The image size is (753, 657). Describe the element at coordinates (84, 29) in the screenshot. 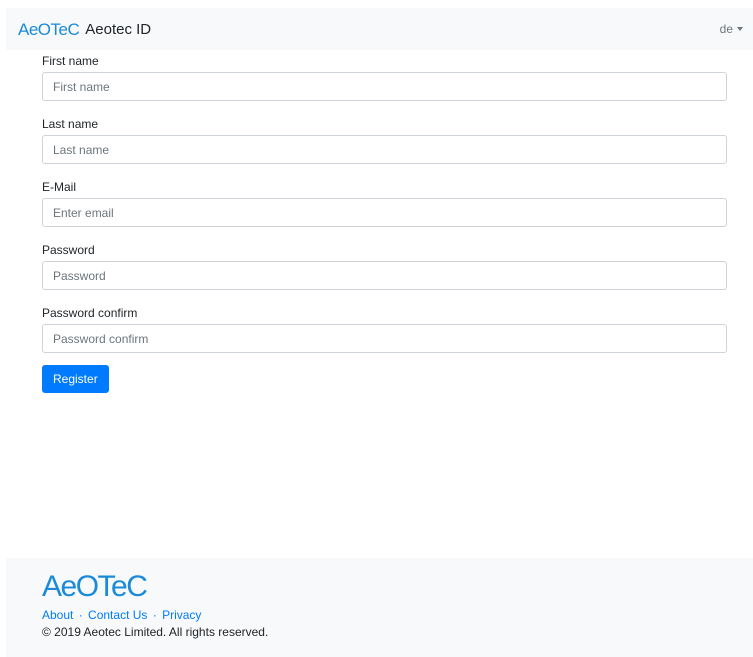

I see `brand: AeOTeC Aeotec ID` at that location.